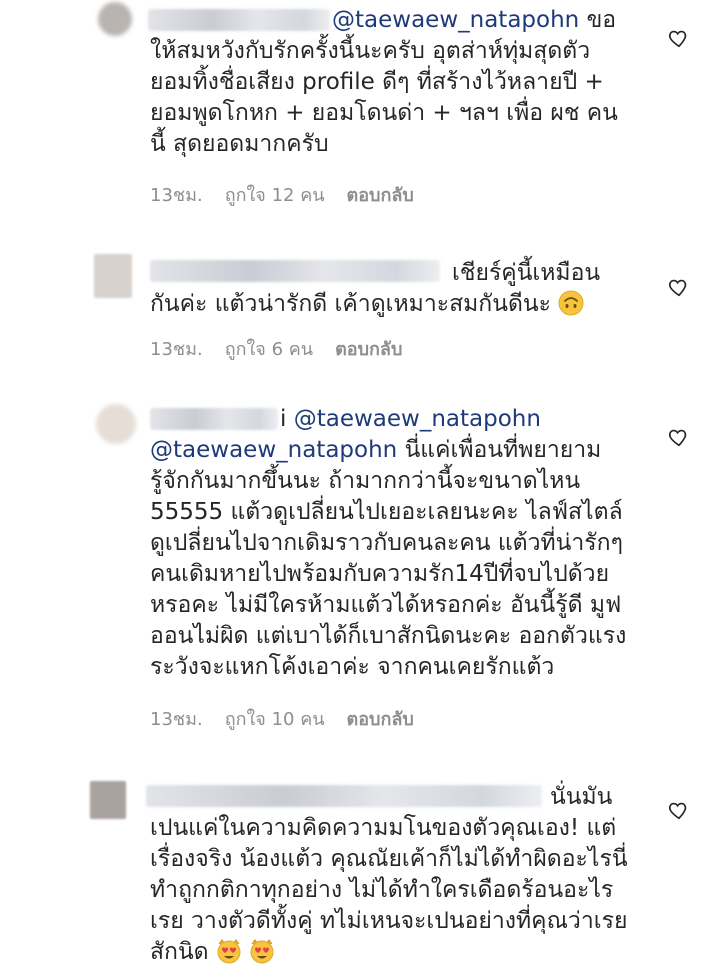 The width and height of the screenshot is (728, 975). Describe the element at coordinates (383, 828) in the screenshot. I see `comment-line: เปนแค่ในความคิดความมโนของตัวคุณเอง! แต่` at that location.